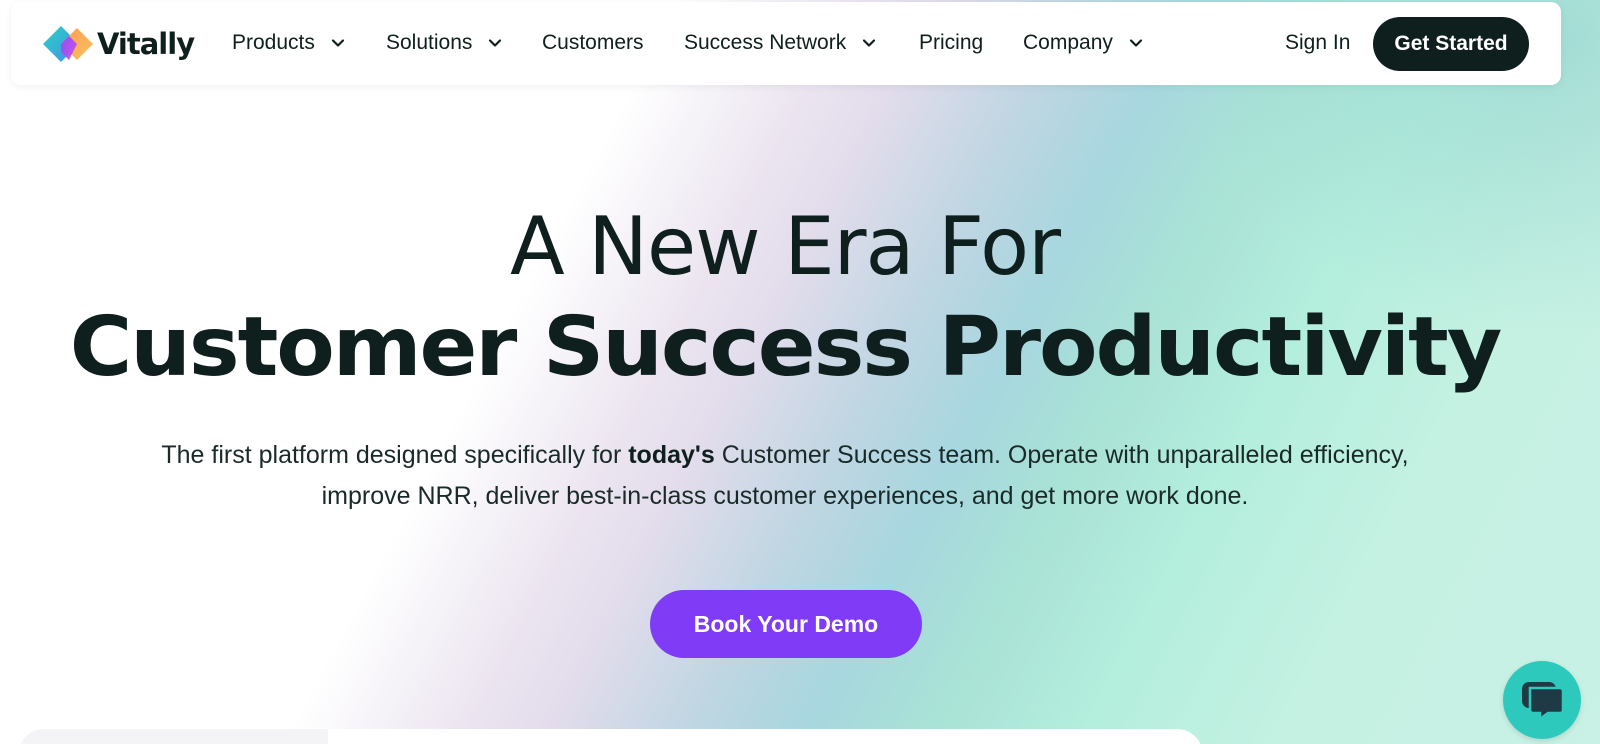 This screenshot has height=744, width=1600. What do you see at coordinates (785, 246) in the screenshot?
I see `hero-headline-line1: A New Era For` at bounding box center [785, 246].